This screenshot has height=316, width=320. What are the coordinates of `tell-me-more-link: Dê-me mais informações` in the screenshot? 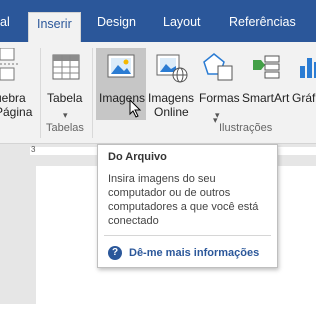 It's located at (194, 253).